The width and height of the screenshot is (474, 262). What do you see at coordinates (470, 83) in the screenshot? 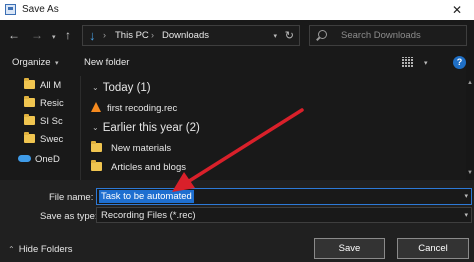
I see `scroll-up-arrow-icon: ▲` at bounding box center [470, 83].